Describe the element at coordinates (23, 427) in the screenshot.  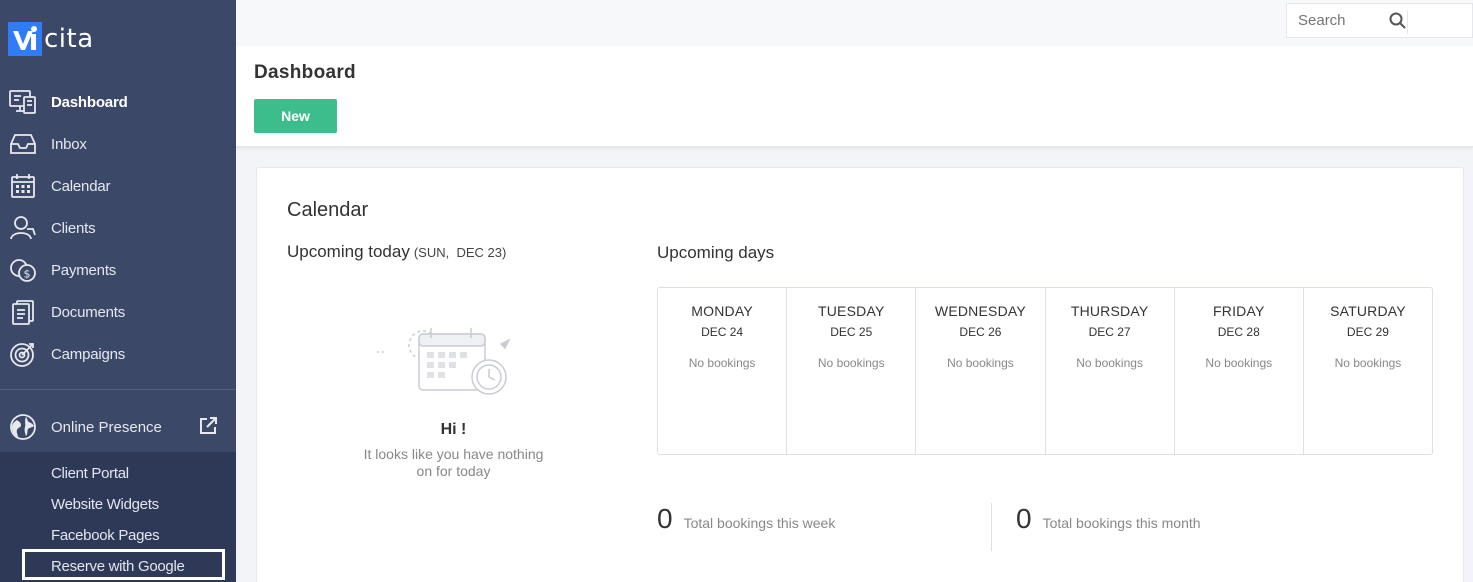
I see `globe-icon` at that location.